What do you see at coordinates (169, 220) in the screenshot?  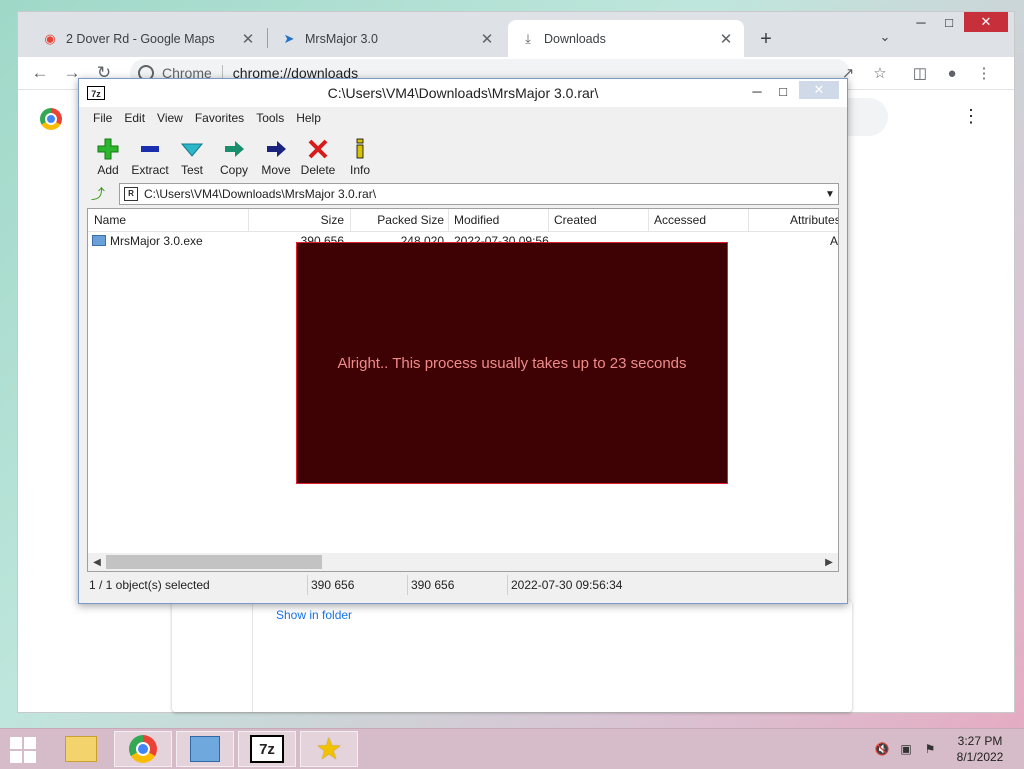 I see `column-name: Name` at bounding box center [169, 220].